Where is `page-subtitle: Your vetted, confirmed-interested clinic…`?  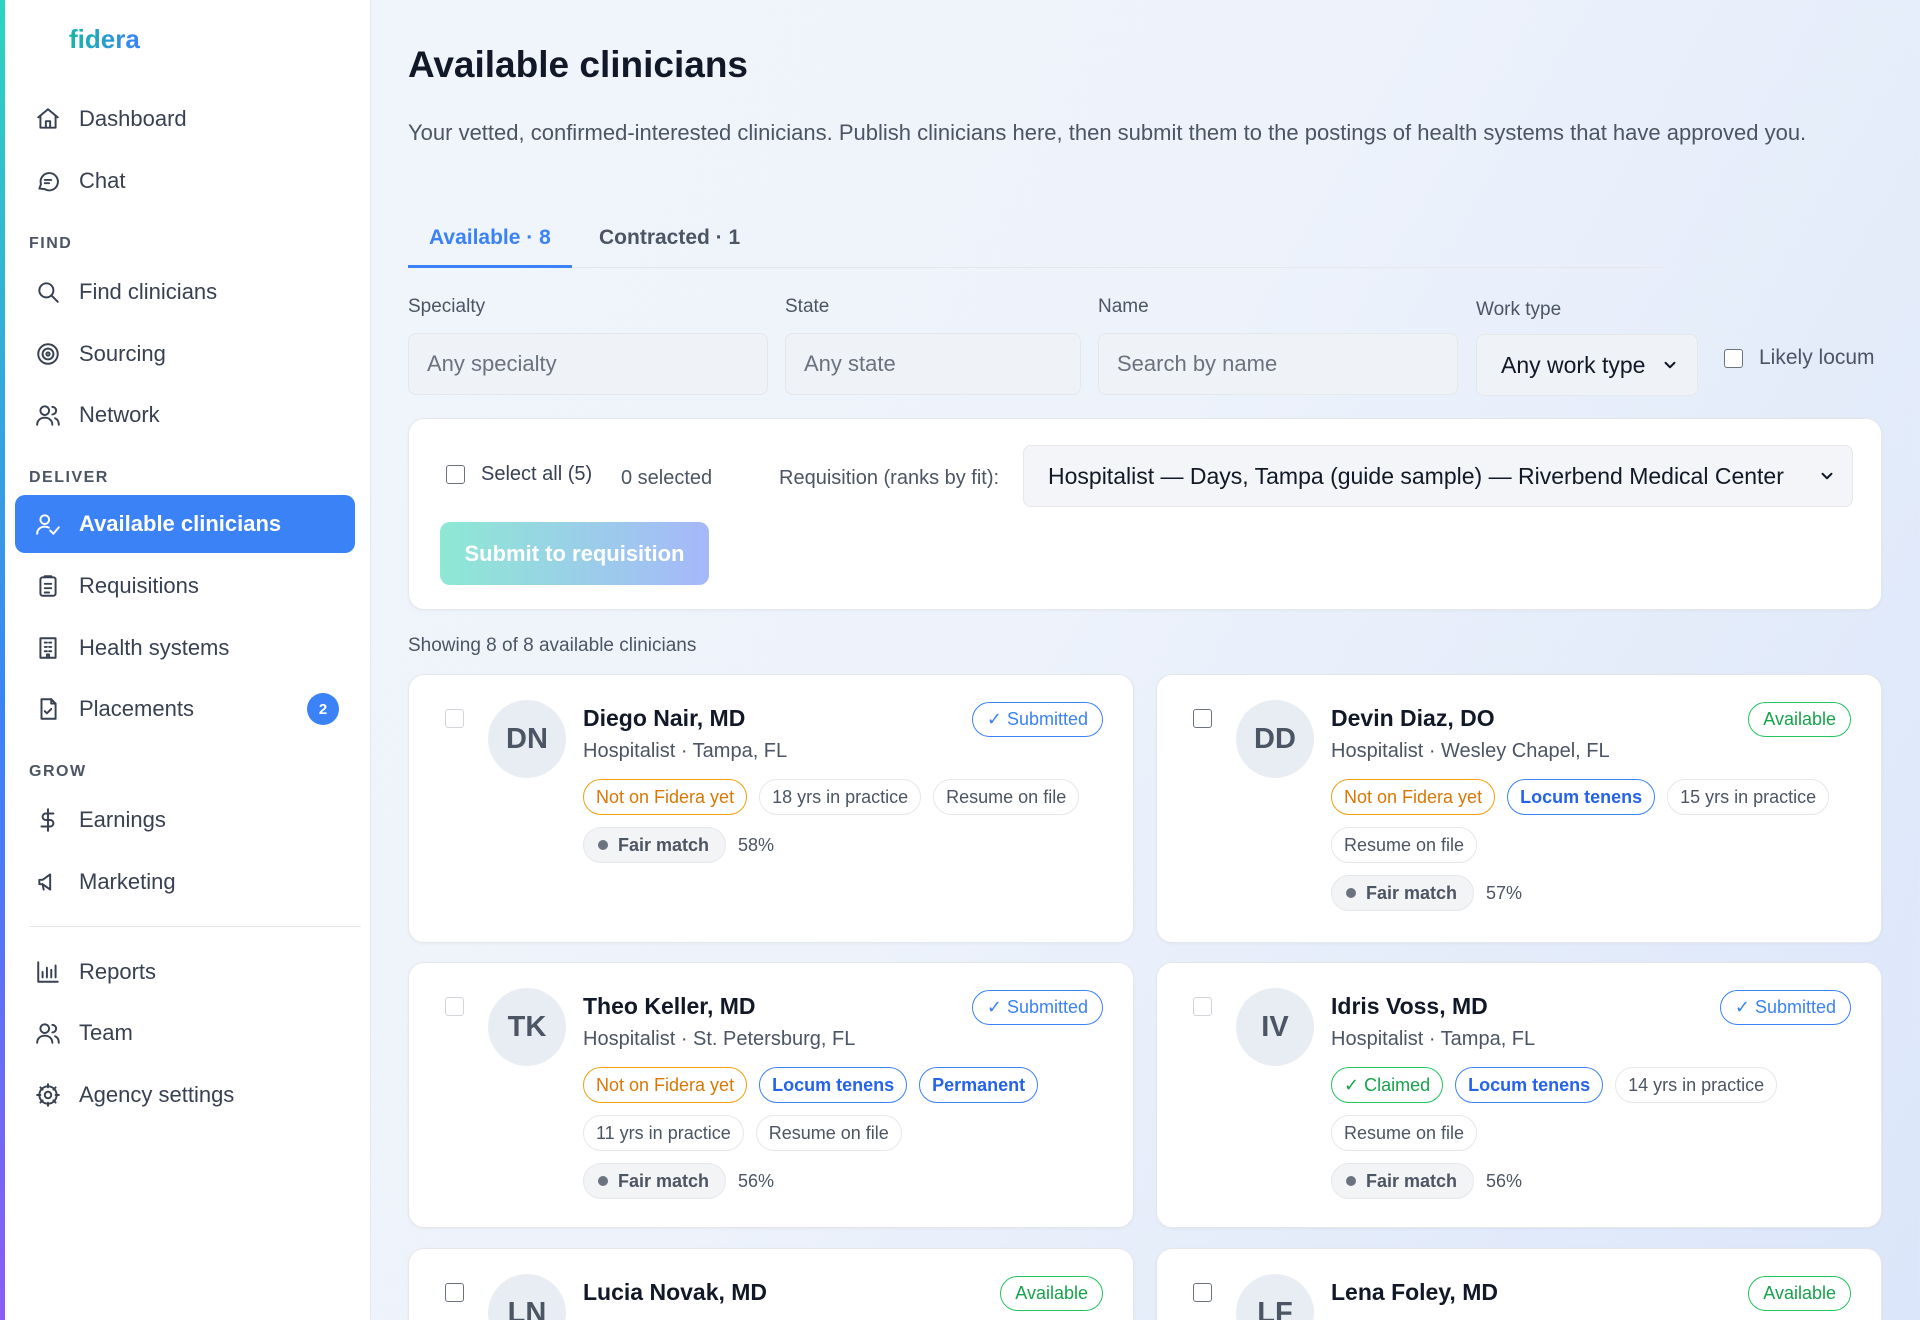 page-subtitle: Your vetted, confirmed-interested clinic… is located at coordinates (1107, 132).